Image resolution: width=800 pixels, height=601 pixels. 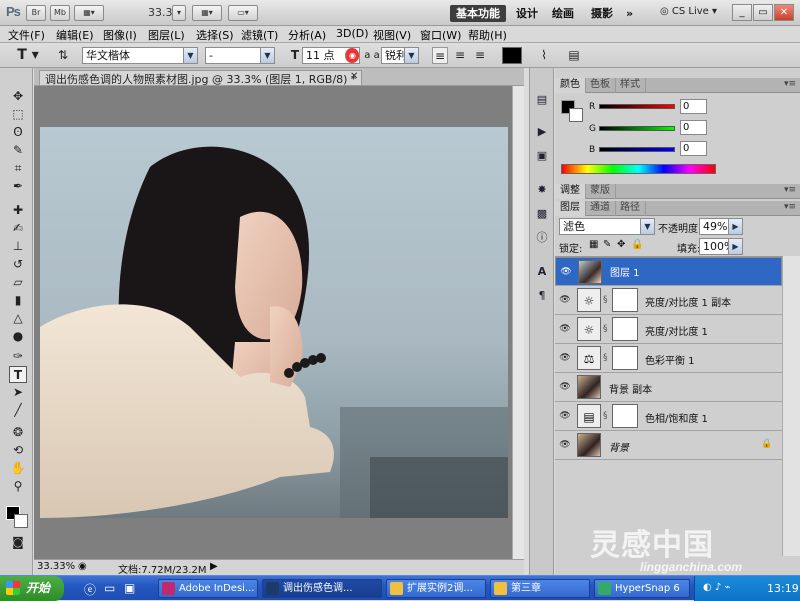 I want to click on menu-view: 视图(V), so click(x=392, y=35).